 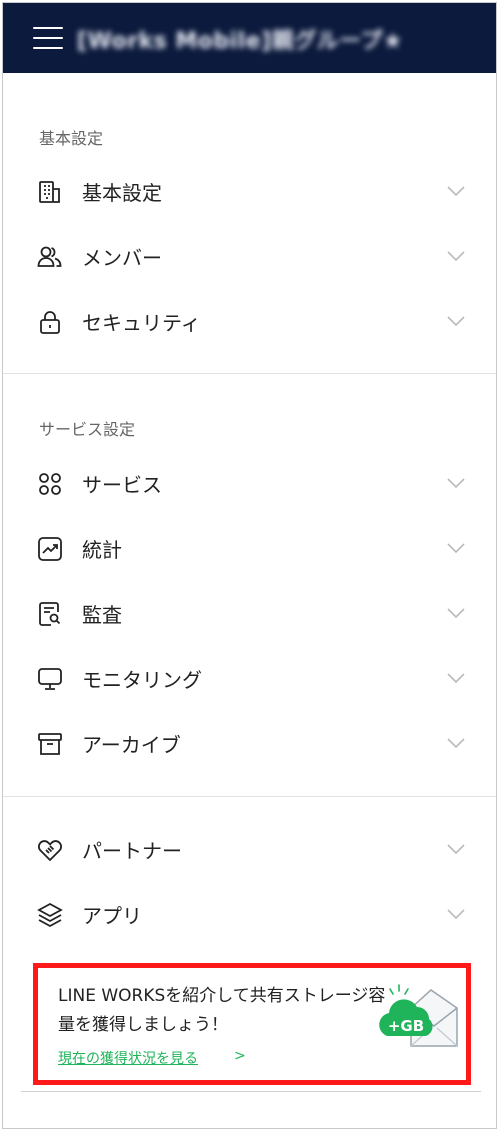 I want to click on menu-item-label: 監査, so click(x=102, y=614).